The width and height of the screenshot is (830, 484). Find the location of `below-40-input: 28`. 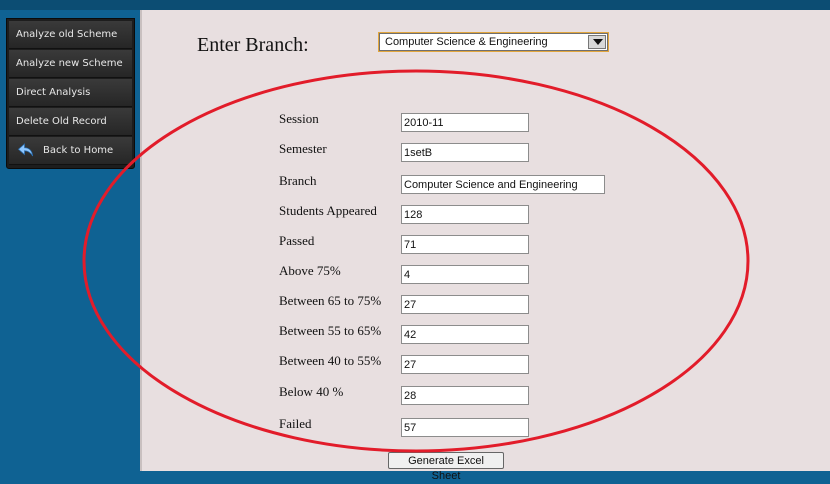

below-40-input: 28 is located at coordinates (465, 395).